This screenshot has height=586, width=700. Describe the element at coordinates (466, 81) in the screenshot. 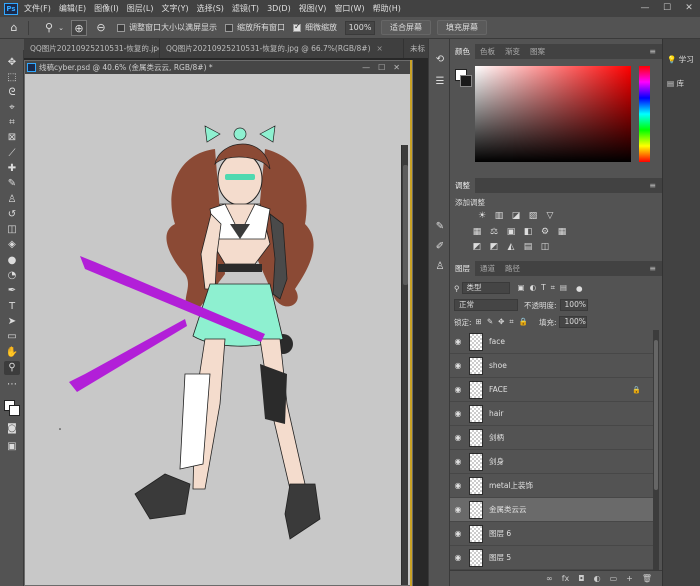

I see `background-swatch` at that location.